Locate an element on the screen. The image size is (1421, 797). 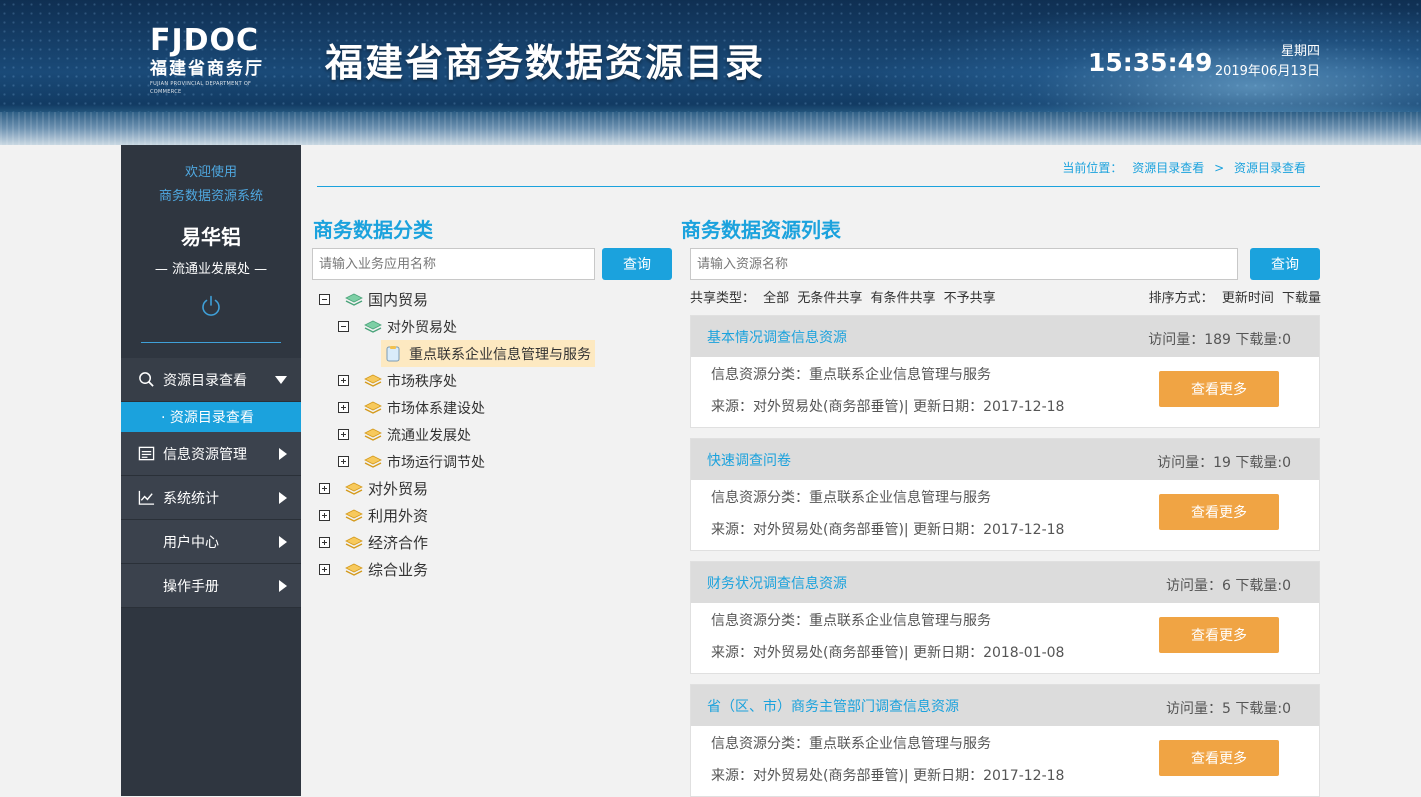
tree-node-economic-cooperation: 经济合作 is located at coordinates (373, 542).